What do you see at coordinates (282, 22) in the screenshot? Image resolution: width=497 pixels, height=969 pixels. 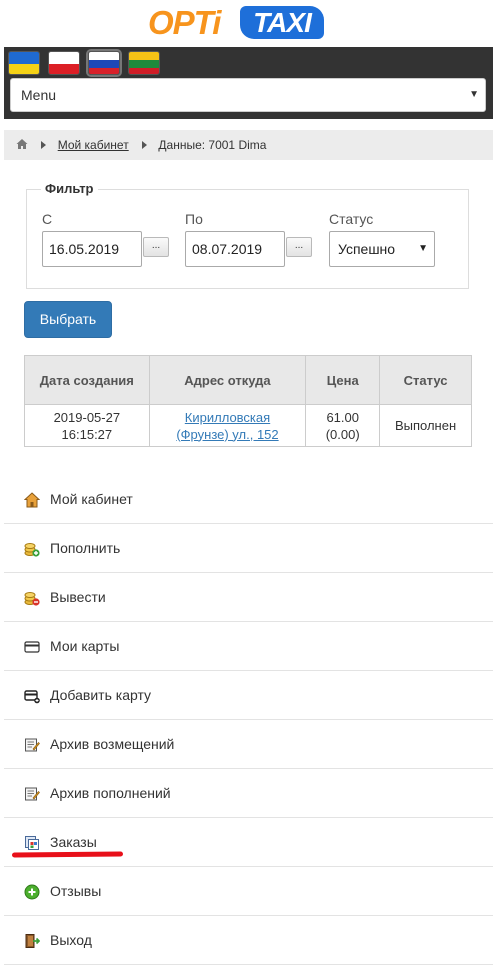 I see `logo-taxi-badge: TAXI` at bounding box center [282, 22].